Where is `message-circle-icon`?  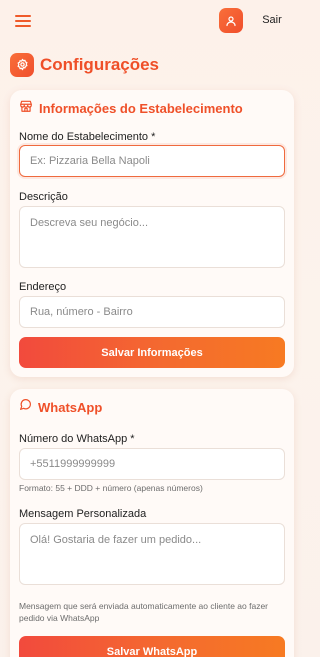 message-circle-icon is located at coordinates (25, 407).